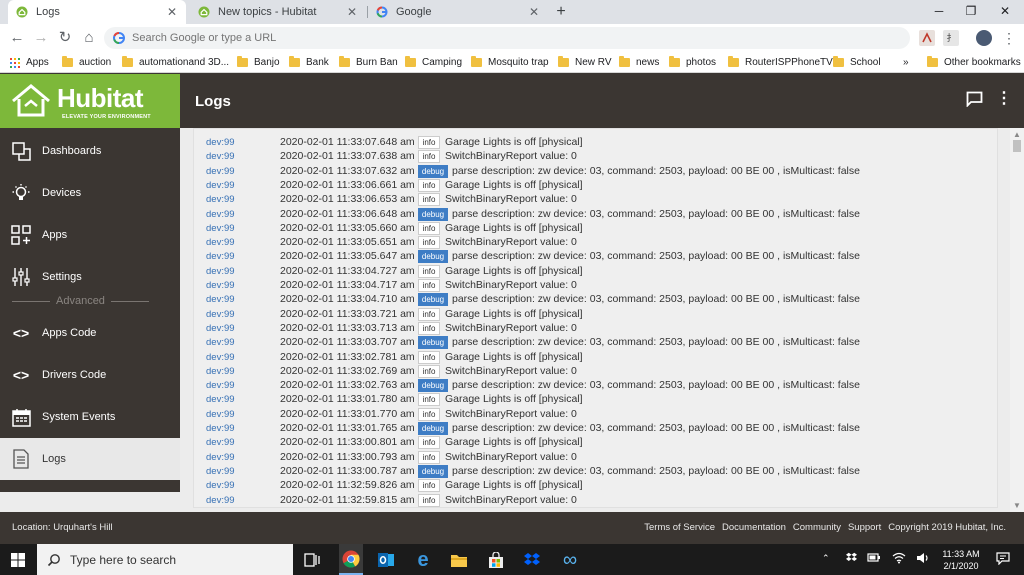 This screenshot has width=1024, height=575. What do you see at coordinates (857, 62) in the screenshot?
I see `bookmark-school: School` at bounding box center [857, 62].